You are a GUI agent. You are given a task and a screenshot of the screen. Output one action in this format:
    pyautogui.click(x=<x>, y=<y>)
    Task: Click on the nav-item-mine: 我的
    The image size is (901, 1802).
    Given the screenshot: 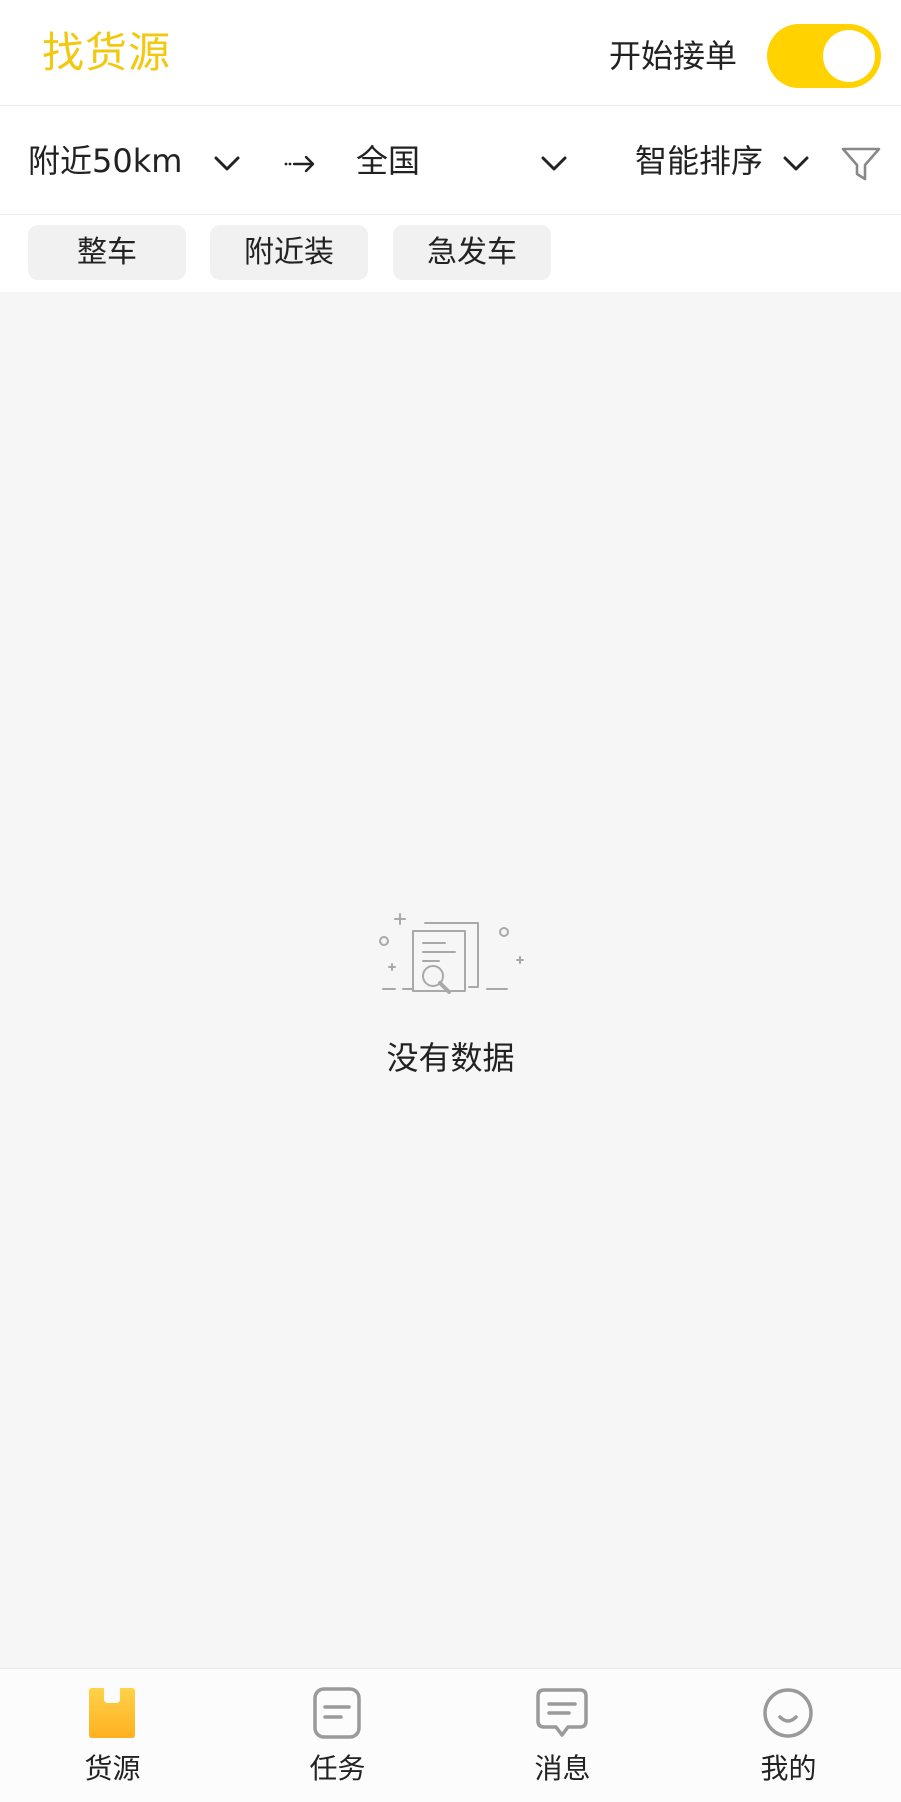 What is the action you would take?
    pyautogui.click(x=788, y=1735)
    